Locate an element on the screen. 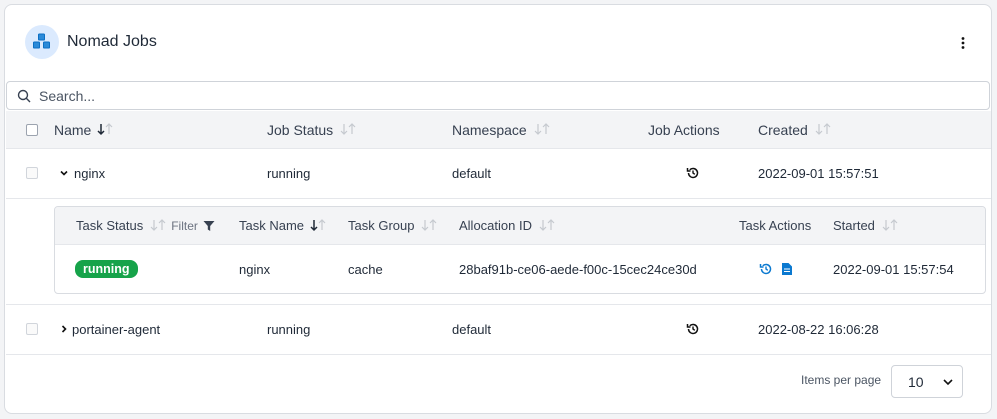  filter-icon is located at coordinates (209, 226).